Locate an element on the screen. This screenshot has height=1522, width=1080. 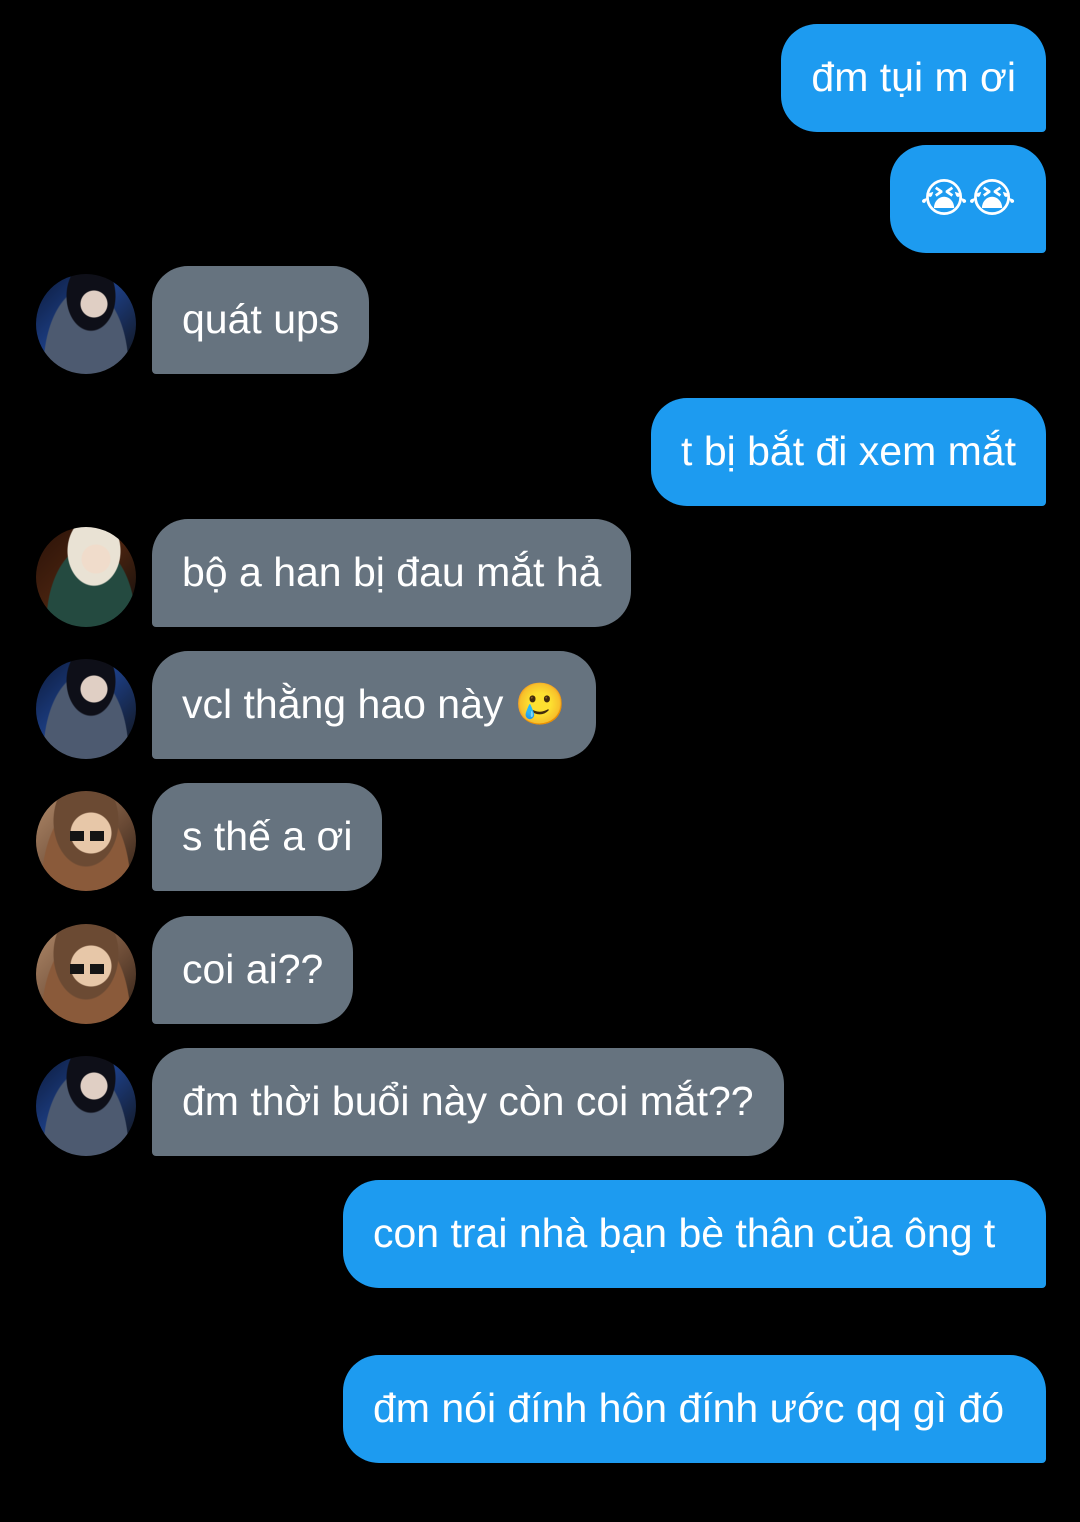
message-text: đm tụi m ơi is located at coordinates (913, 77).